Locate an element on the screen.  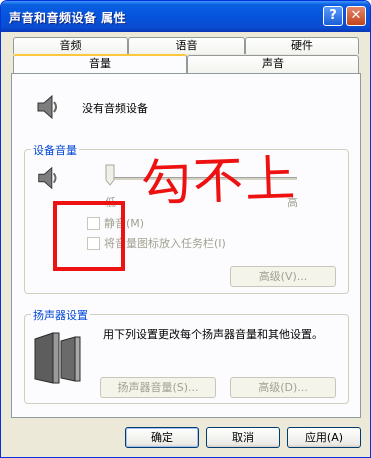
volume-slider-thumb is located at coordinates (110, 176).